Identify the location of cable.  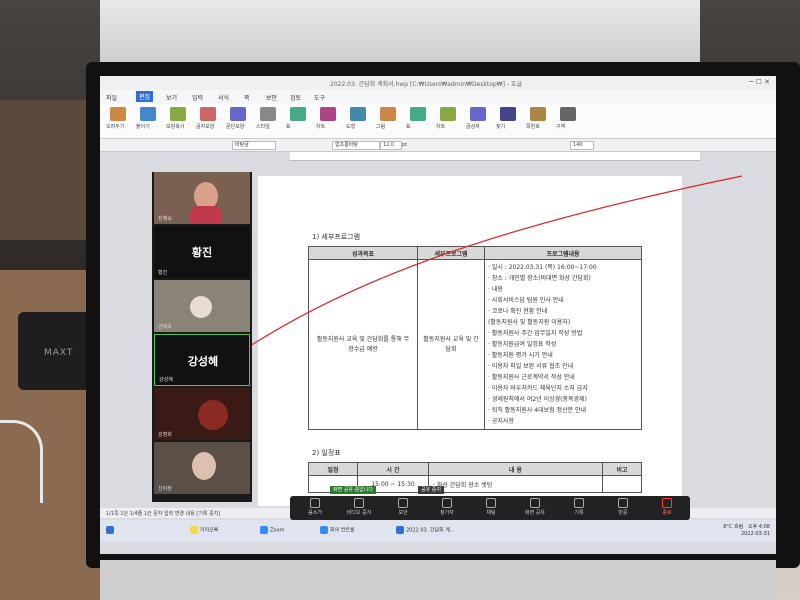
(21, 461).